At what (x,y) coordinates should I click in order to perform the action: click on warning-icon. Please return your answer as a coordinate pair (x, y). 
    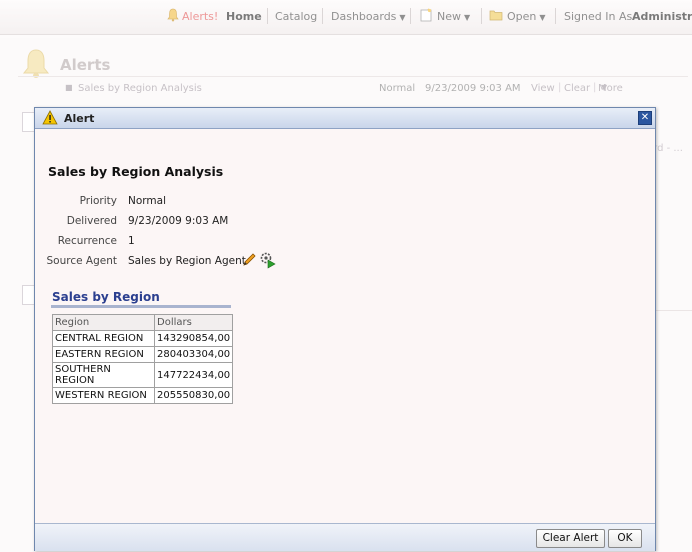
    Looking at the image, I should click on (50, 117).